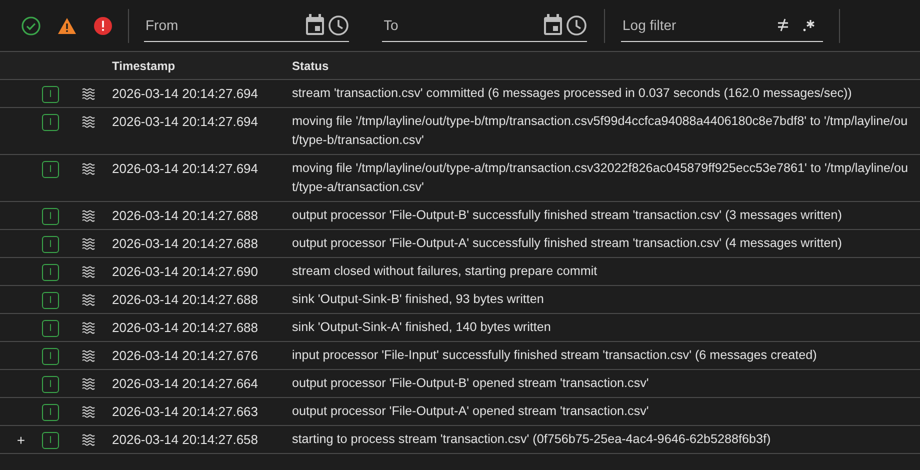  I want to click on success-icon, so click(31, 26).